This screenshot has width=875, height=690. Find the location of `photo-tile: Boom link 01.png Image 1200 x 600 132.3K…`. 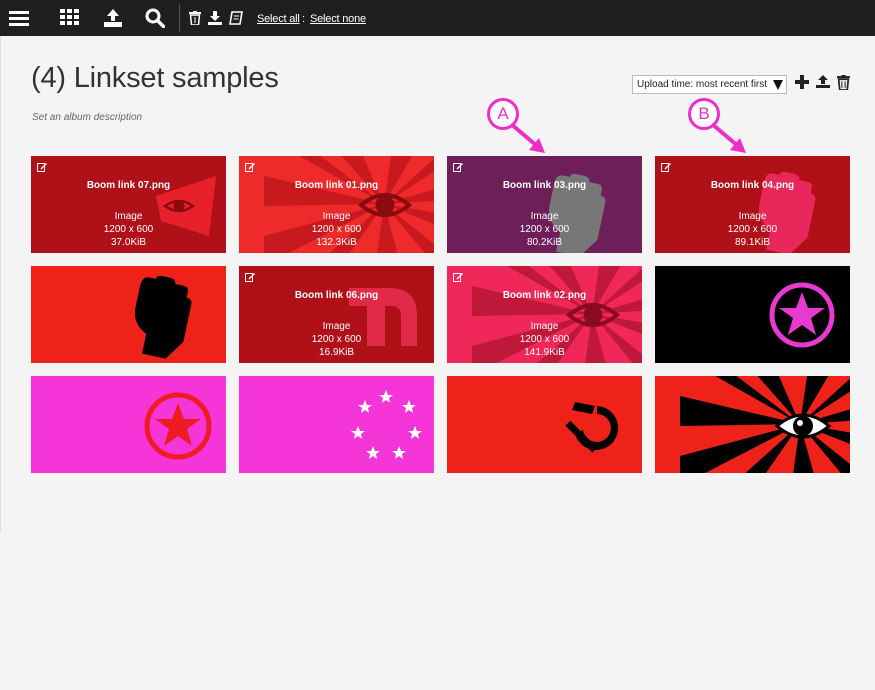

photo-tile: Boom link 01.png Image 1200 x 600 132.3K… is located at coordinates (336, 204).